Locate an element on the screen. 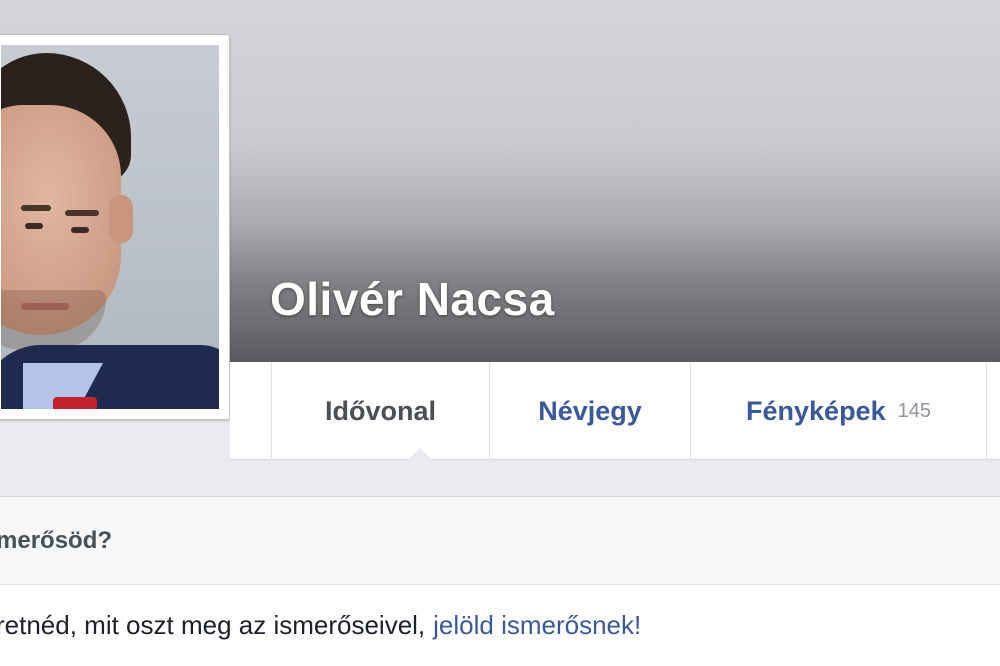 This screenshot has height=666, width=1000. tab-photos: Fényképek 145 is located at coordinates (838, 411).